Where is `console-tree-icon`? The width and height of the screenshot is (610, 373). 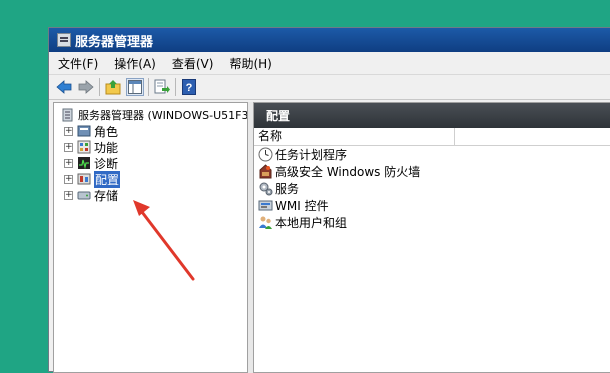
console-tree-icon is located at coordinates (135, 87).